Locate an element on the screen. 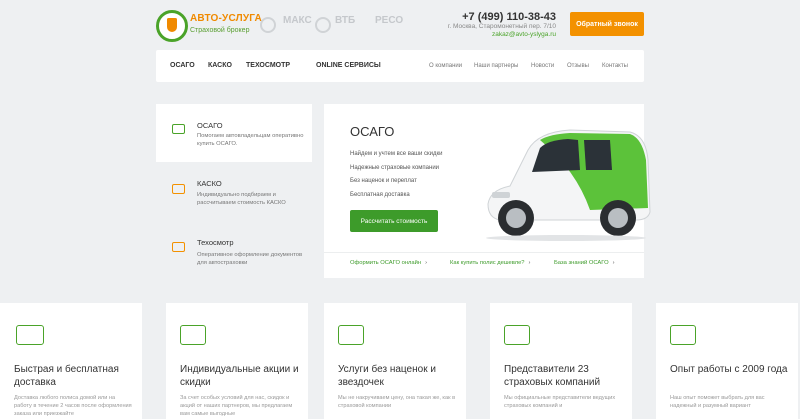  service-title: Техосмотр is located at coordinates (215, 242).